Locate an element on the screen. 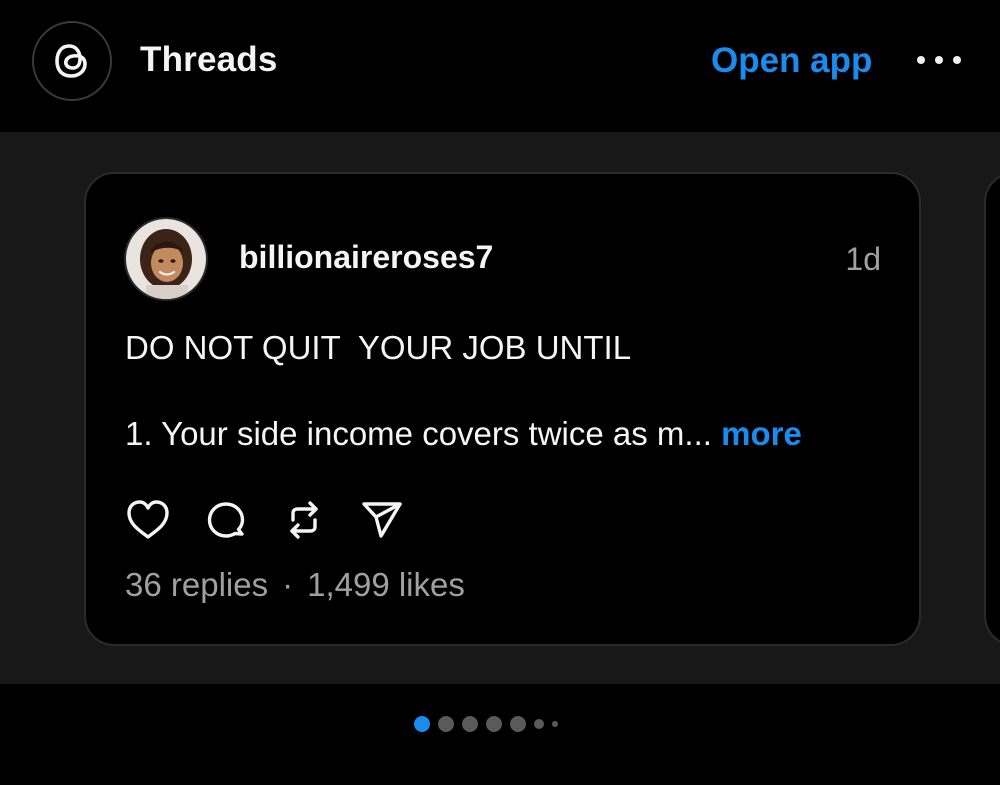 This screenshot has height=785, width=1000. more-horizontal-icon is located at coordinates (939, 60).